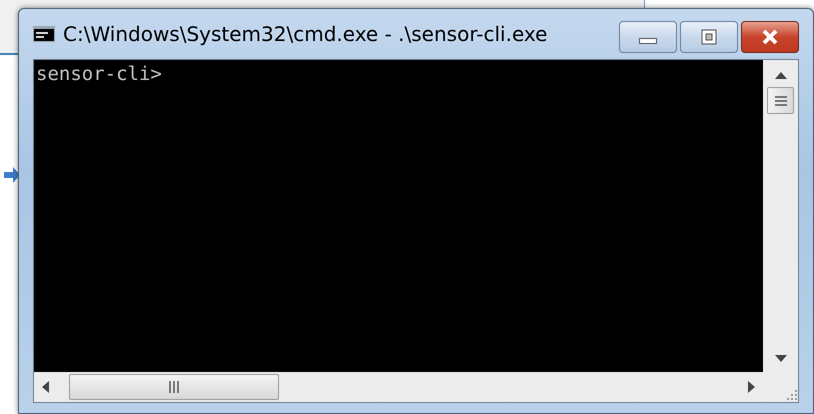 The image size is (814, 414). I want to click on maximize-button, so click(709, 37).